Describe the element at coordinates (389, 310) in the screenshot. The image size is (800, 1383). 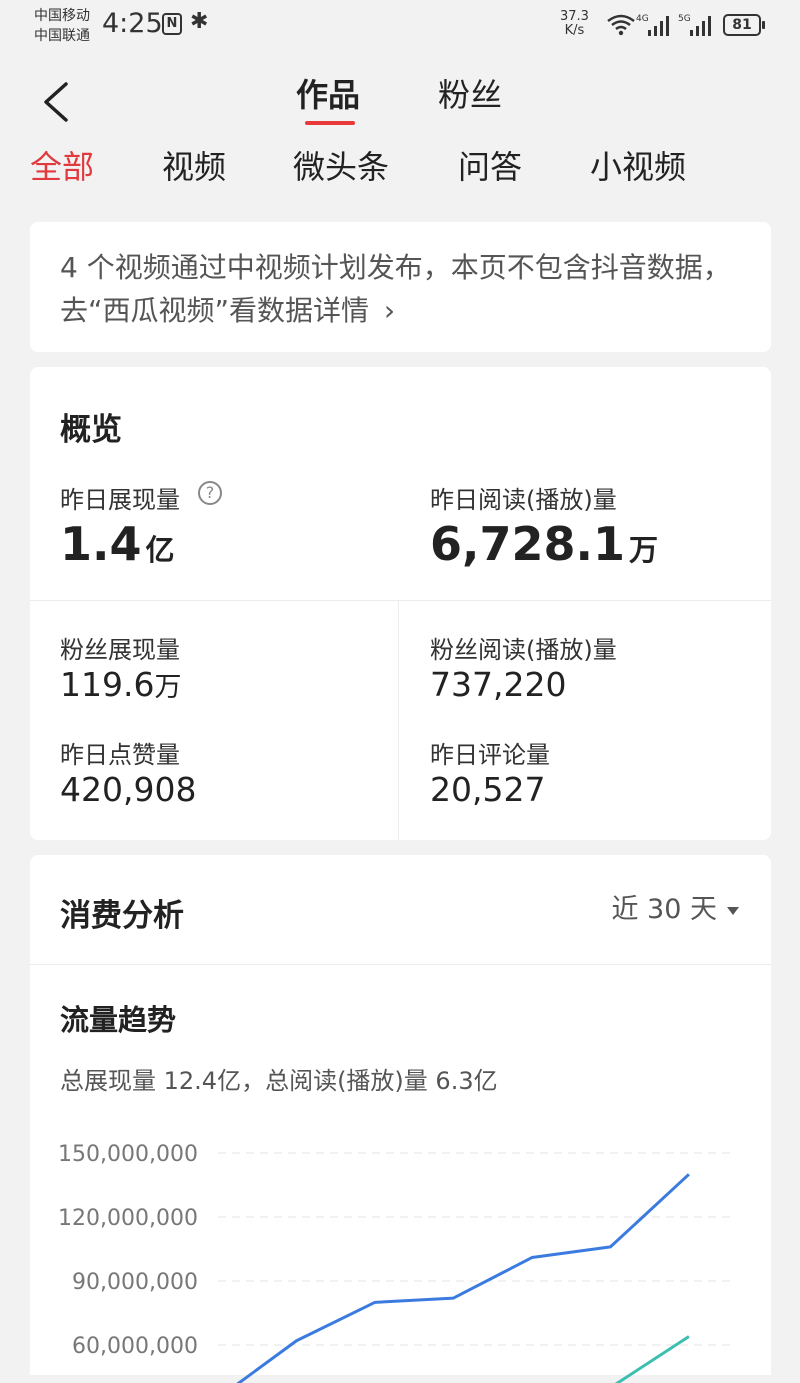
I see `chevron-right-icon: ›` at that location.